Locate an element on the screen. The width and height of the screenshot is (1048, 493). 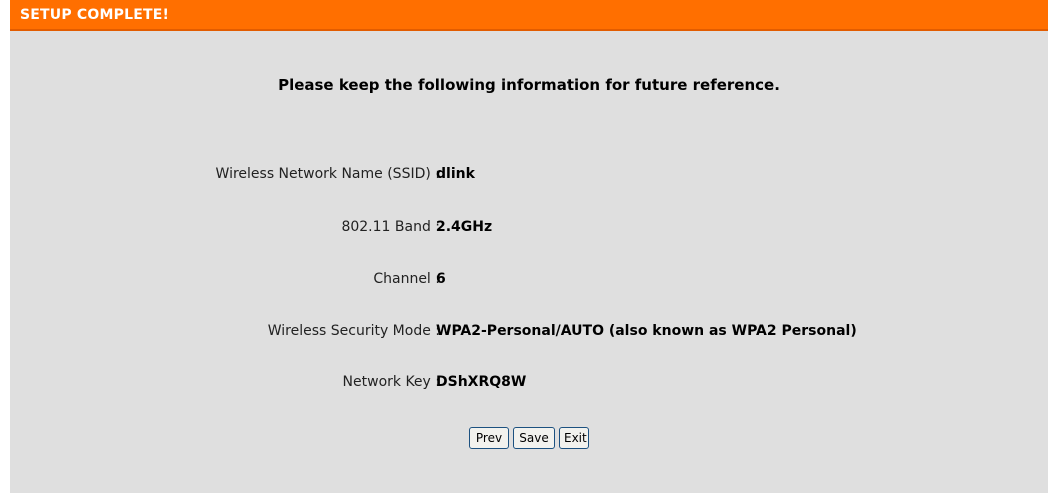
panel-header: SETUP COMPLETE! is located at coordinates (529, 15).